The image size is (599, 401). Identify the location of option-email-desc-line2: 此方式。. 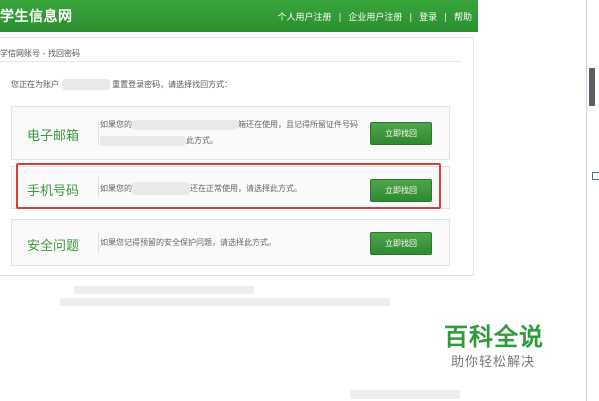
(159, 140).